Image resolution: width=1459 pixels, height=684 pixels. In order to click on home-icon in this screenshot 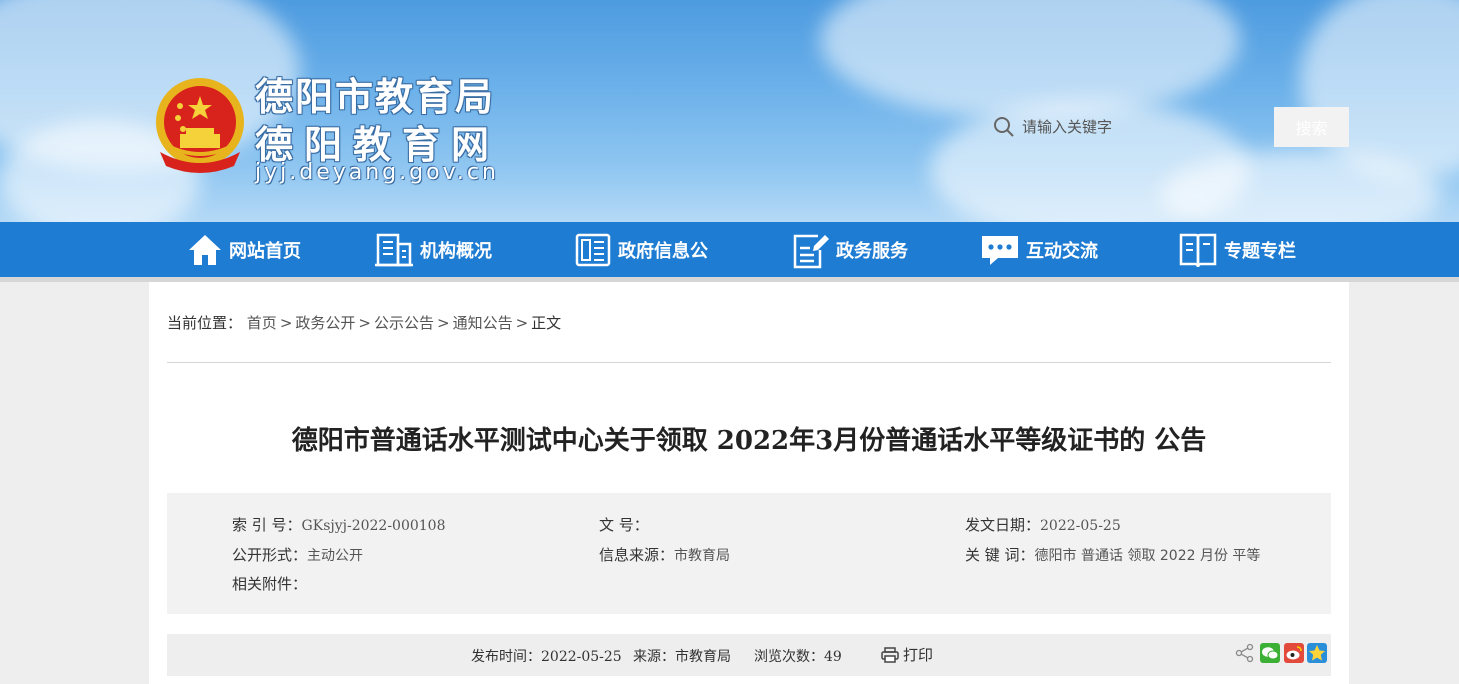, I will do `click(205, 249)`.